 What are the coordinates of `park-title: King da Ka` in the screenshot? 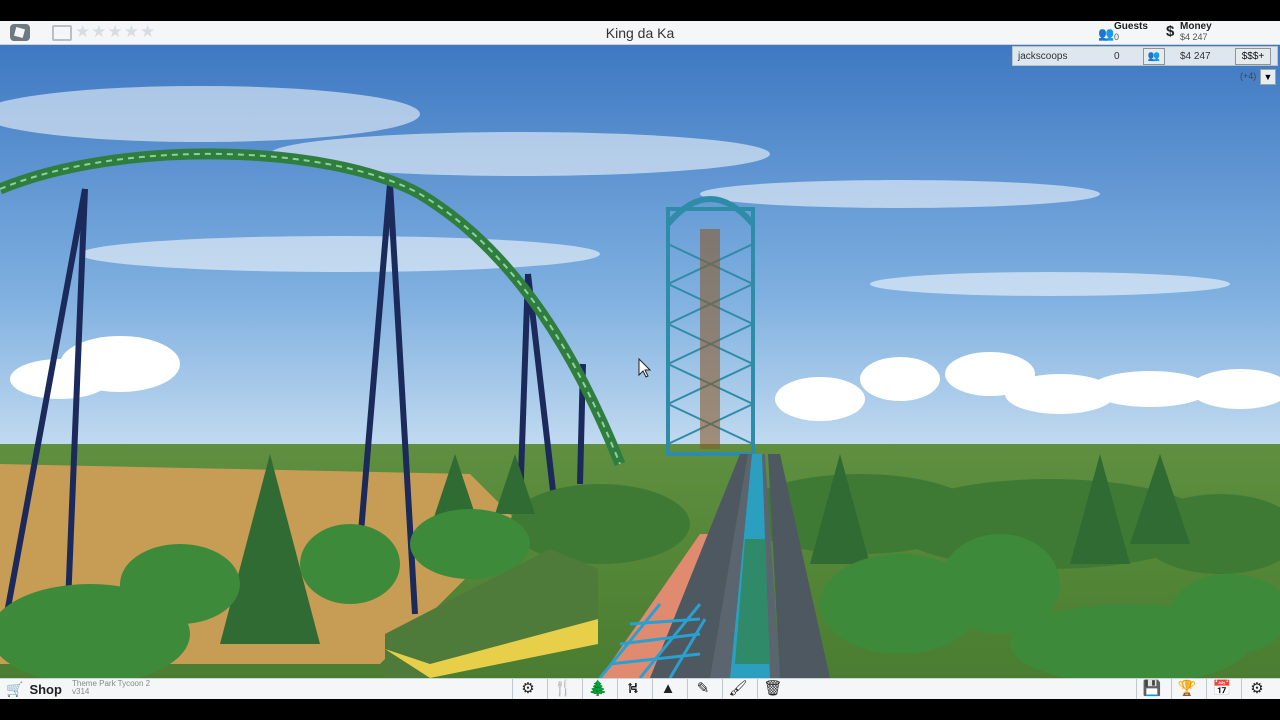 It's located at (640, 33).